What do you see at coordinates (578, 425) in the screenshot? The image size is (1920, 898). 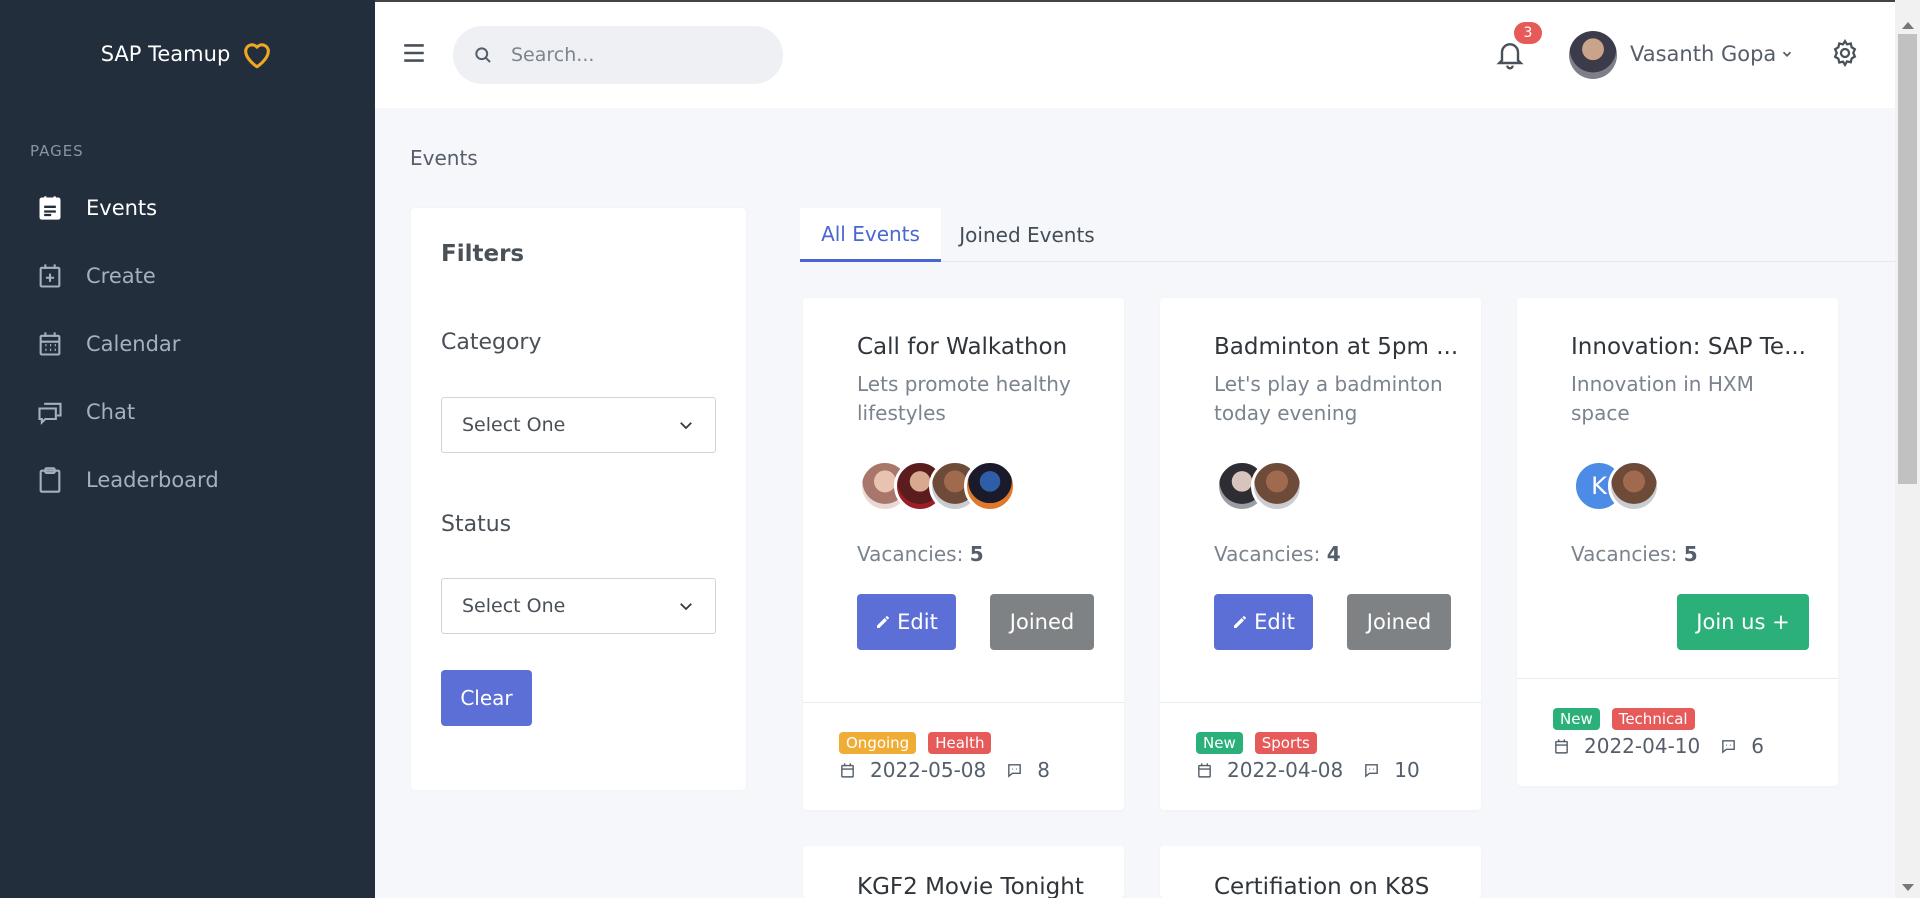 I see `category-select: Select One` at bounding box center [578, 425].